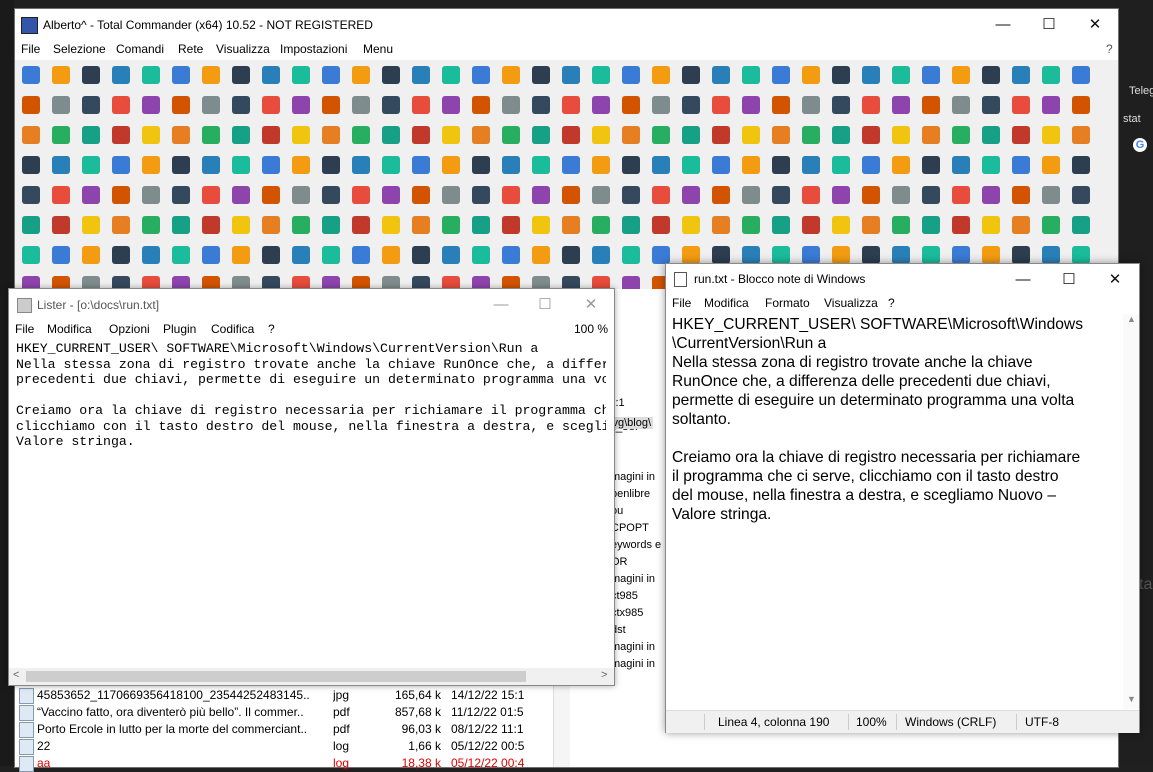 The image size is (1153, 772). What do you see at coordinates (891, 303) in the screenshot?
I see `notepad-menu-help: ?` at bounding box center [891, 303].